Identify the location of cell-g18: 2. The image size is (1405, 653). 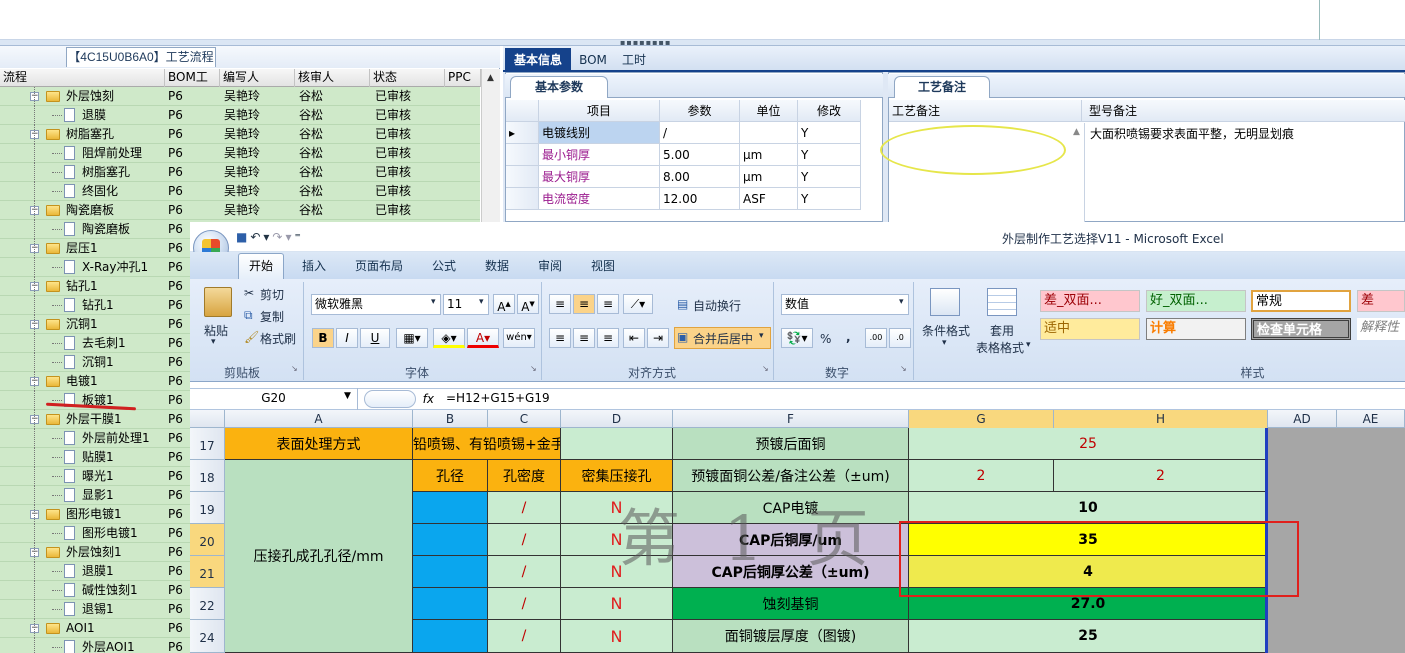
(981, 476).